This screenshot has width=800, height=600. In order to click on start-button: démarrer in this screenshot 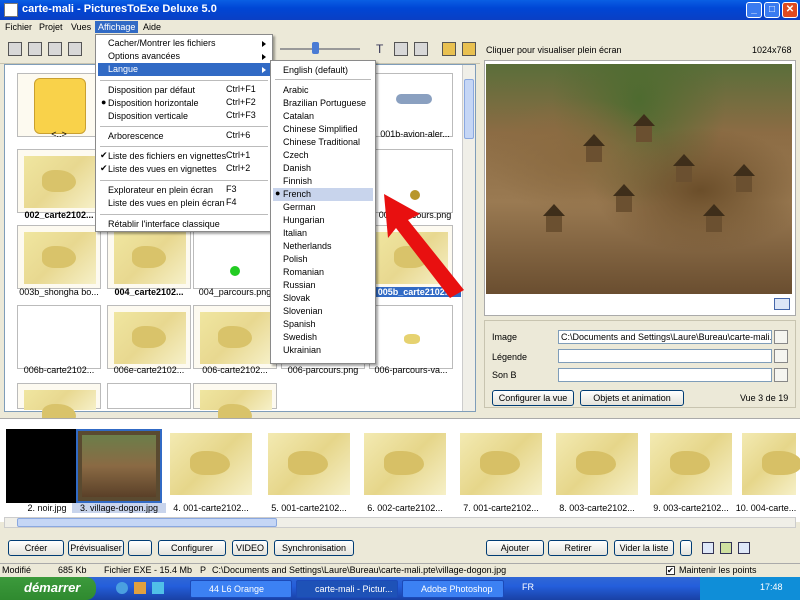, I will do `click(48, 588)`.